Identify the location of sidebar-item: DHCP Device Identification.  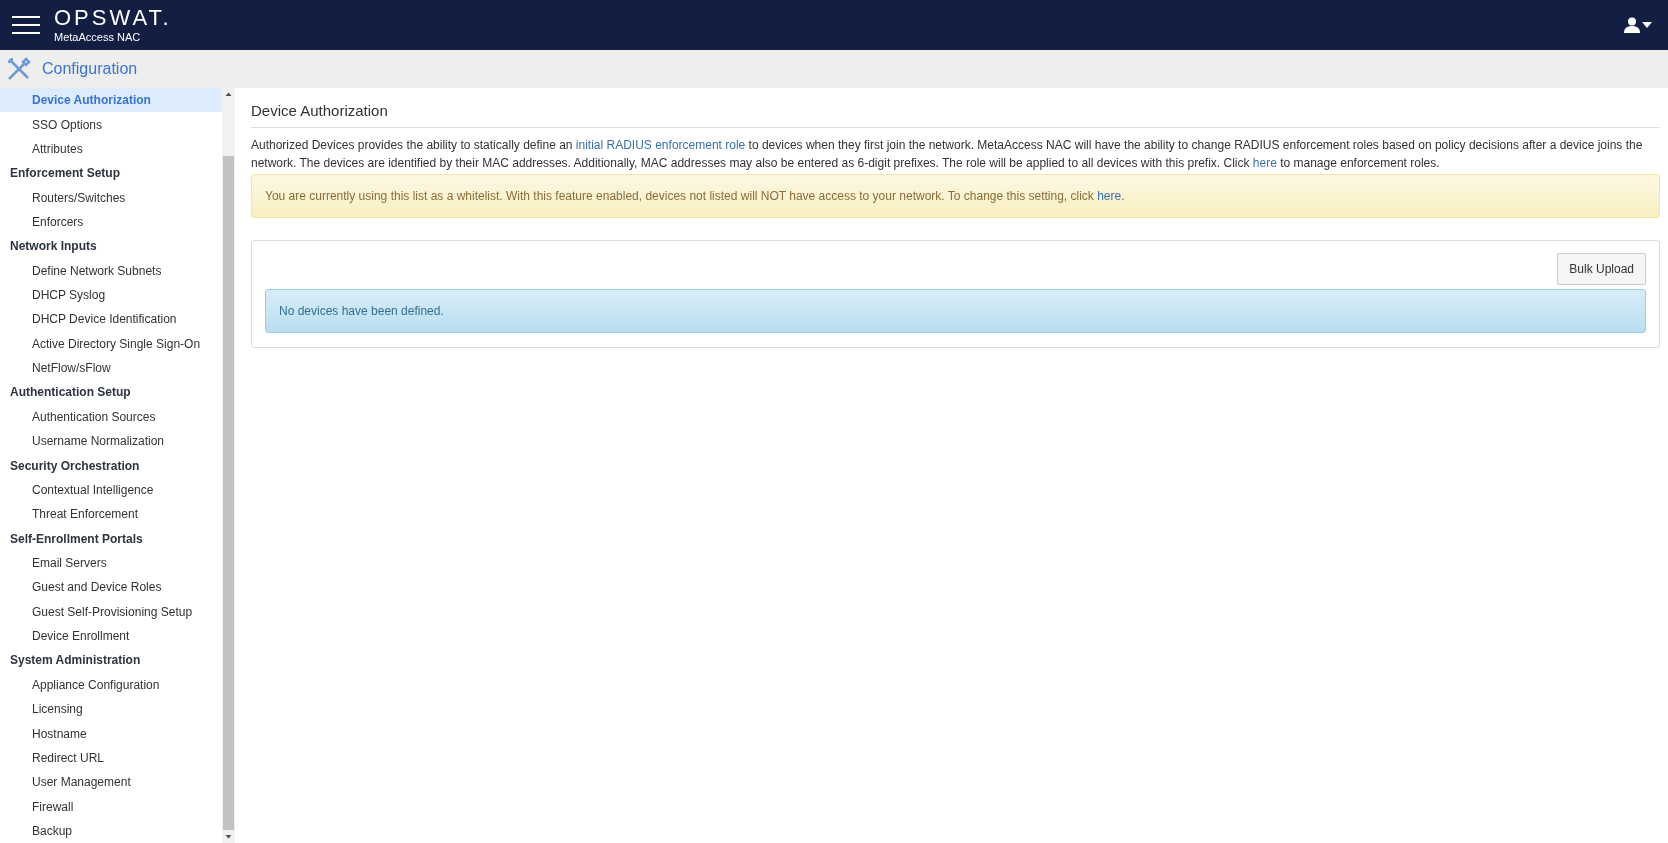
(111, 319).